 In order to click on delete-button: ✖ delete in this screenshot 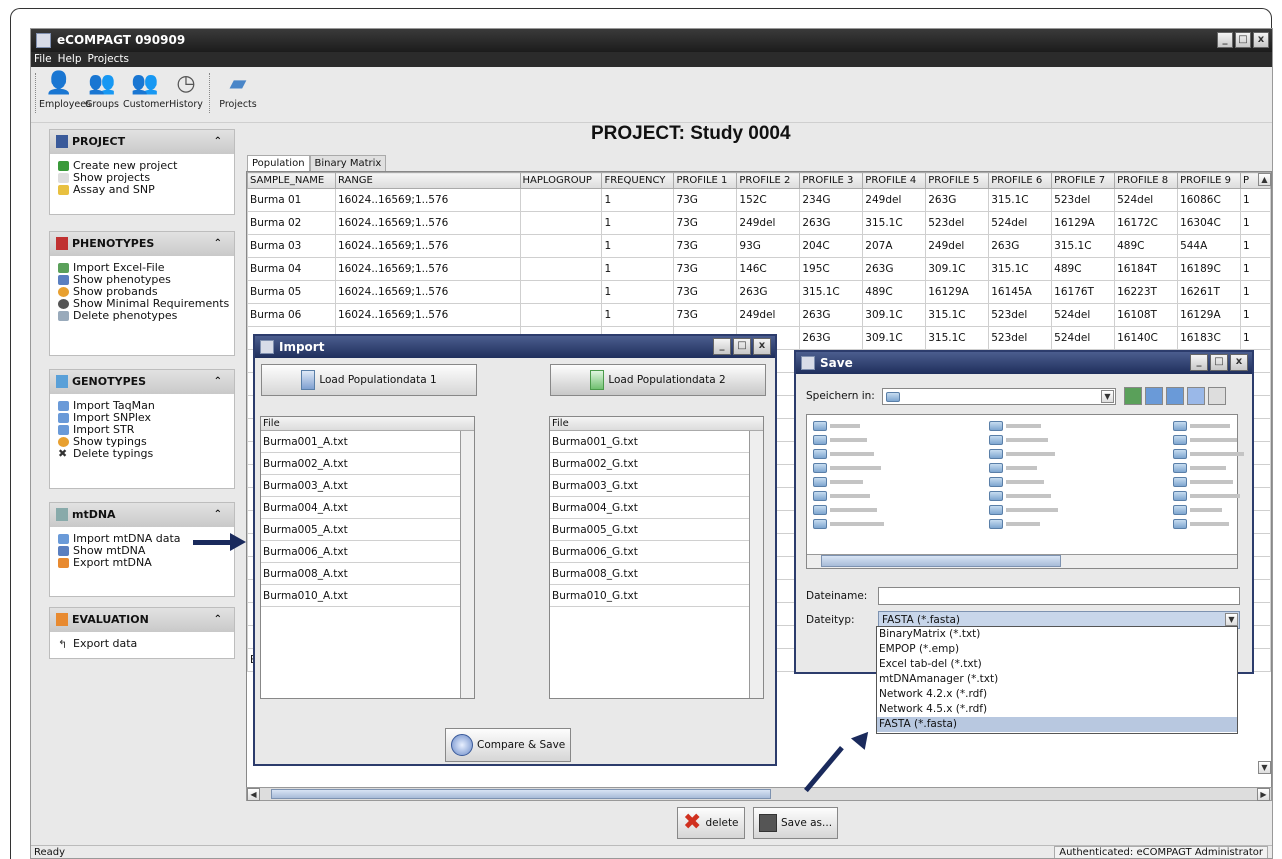, I will do `click(711, 823)`.